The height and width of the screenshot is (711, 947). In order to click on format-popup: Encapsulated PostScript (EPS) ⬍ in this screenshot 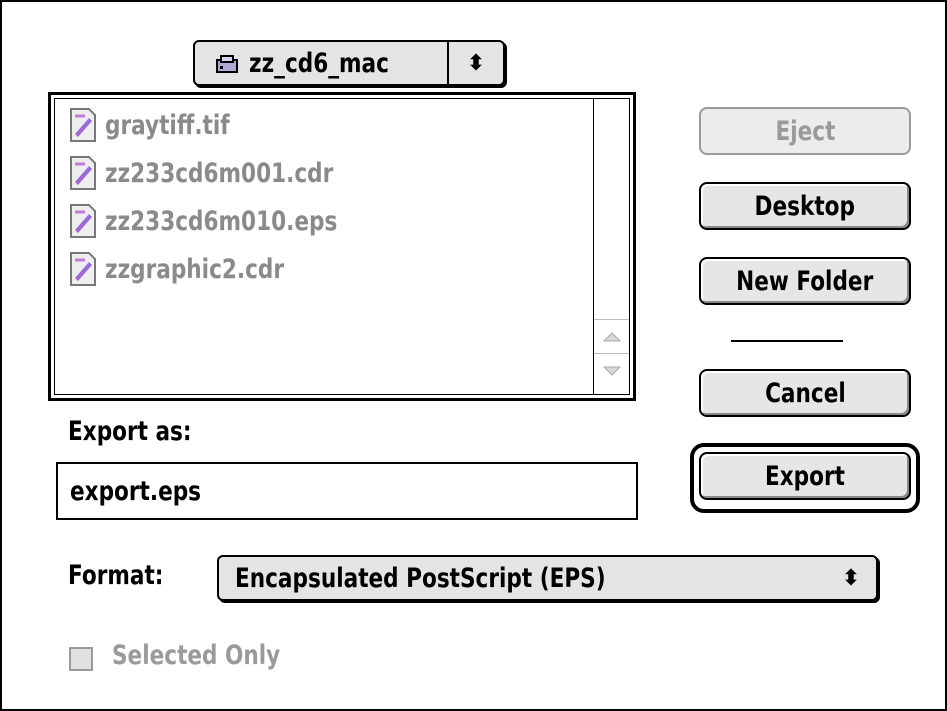, I will do `click(547, 578)`.